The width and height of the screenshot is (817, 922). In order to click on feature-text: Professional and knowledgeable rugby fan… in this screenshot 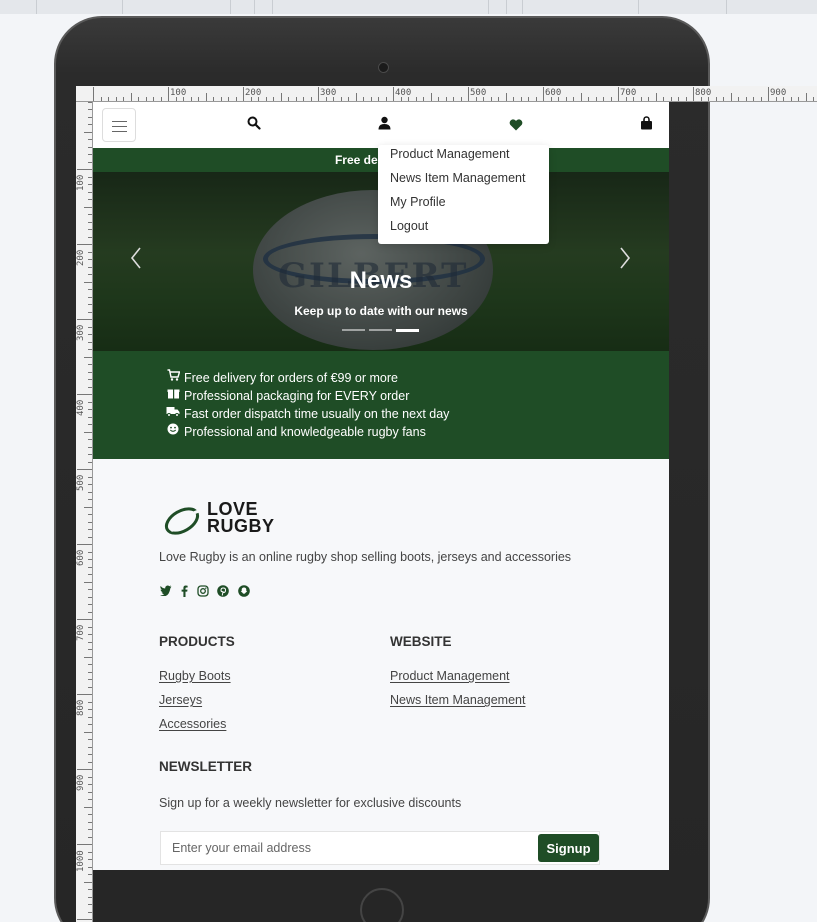, I will do `click(305, 432)`.